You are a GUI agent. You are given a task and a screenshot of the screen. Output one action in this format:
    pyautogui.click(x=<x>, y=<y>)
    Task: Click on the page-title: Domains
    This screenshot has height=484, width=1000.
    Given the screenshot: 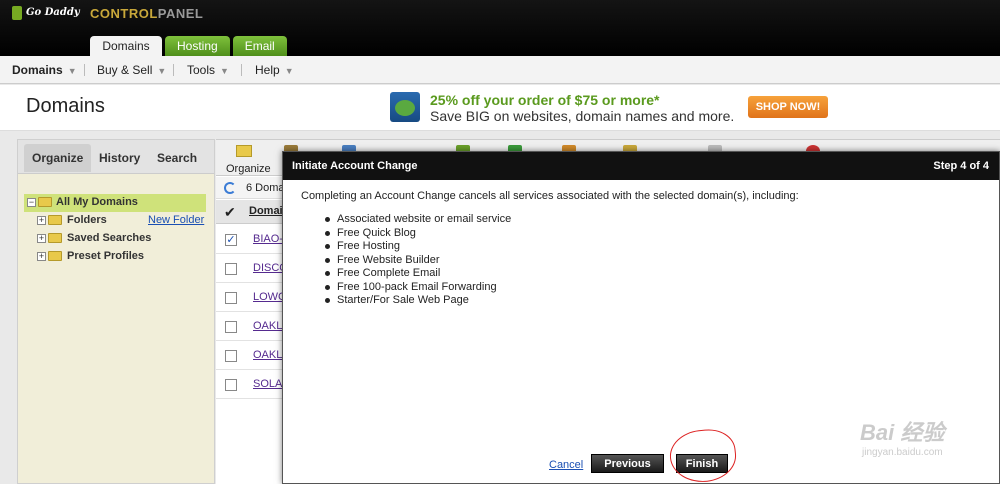 What is the action you would take?
    pyautogui.click(x=65, y=106)
    